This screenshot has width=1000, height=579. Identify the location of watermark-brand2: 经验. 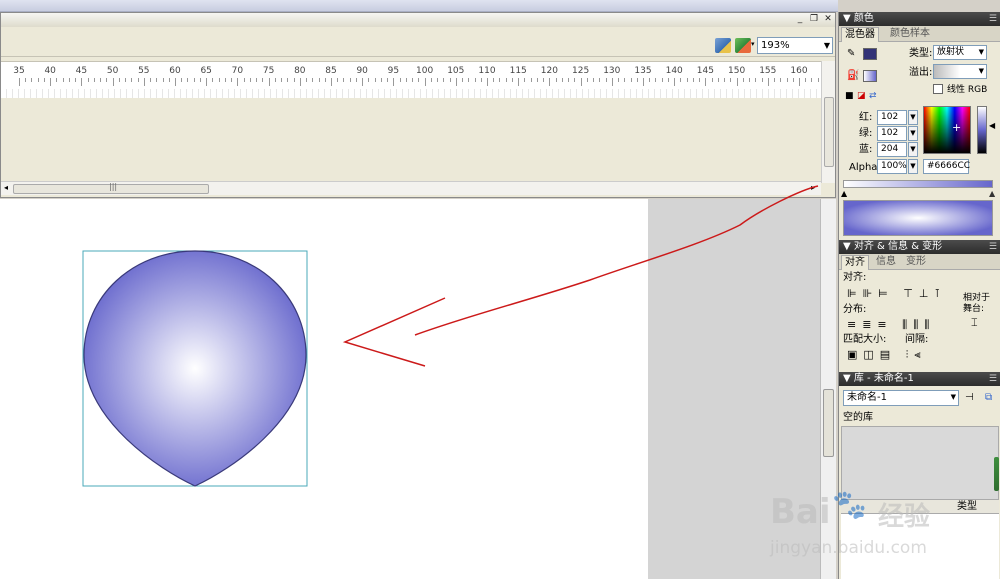
(904, 517).